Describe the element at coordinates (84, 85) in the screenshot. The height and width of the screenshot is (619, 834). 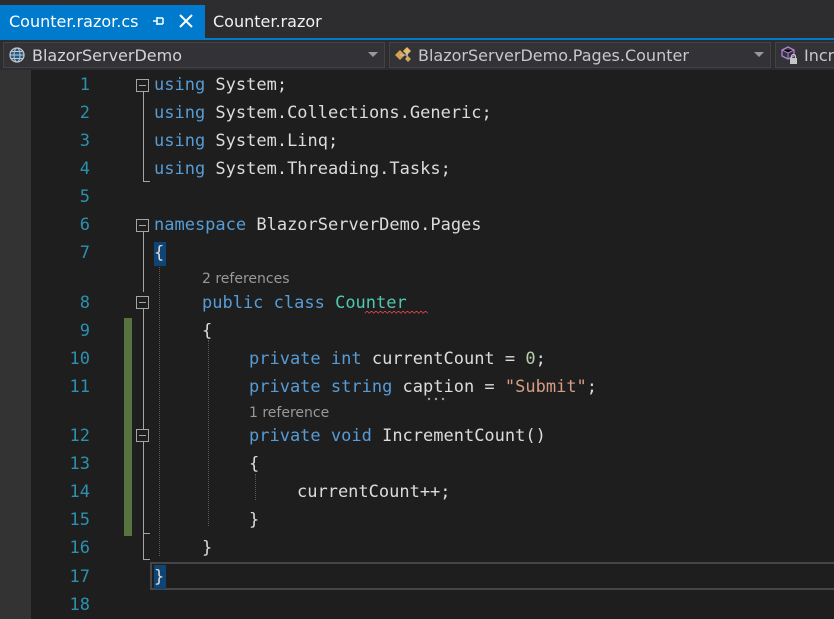
I see `line-number: 1` at that location.